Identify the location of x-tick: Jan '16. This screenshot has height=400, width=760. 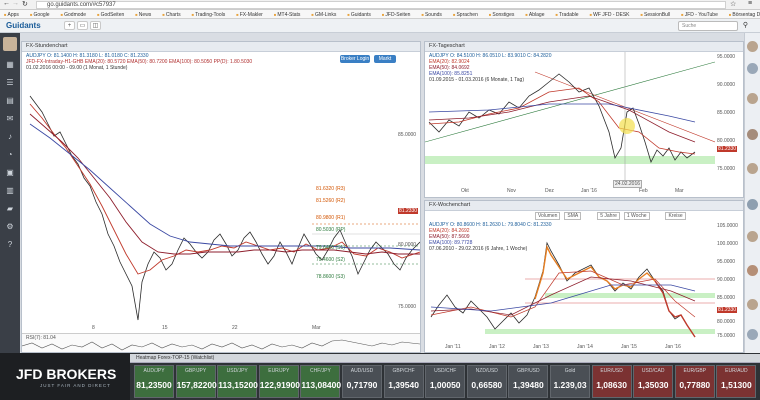
(673, 347).